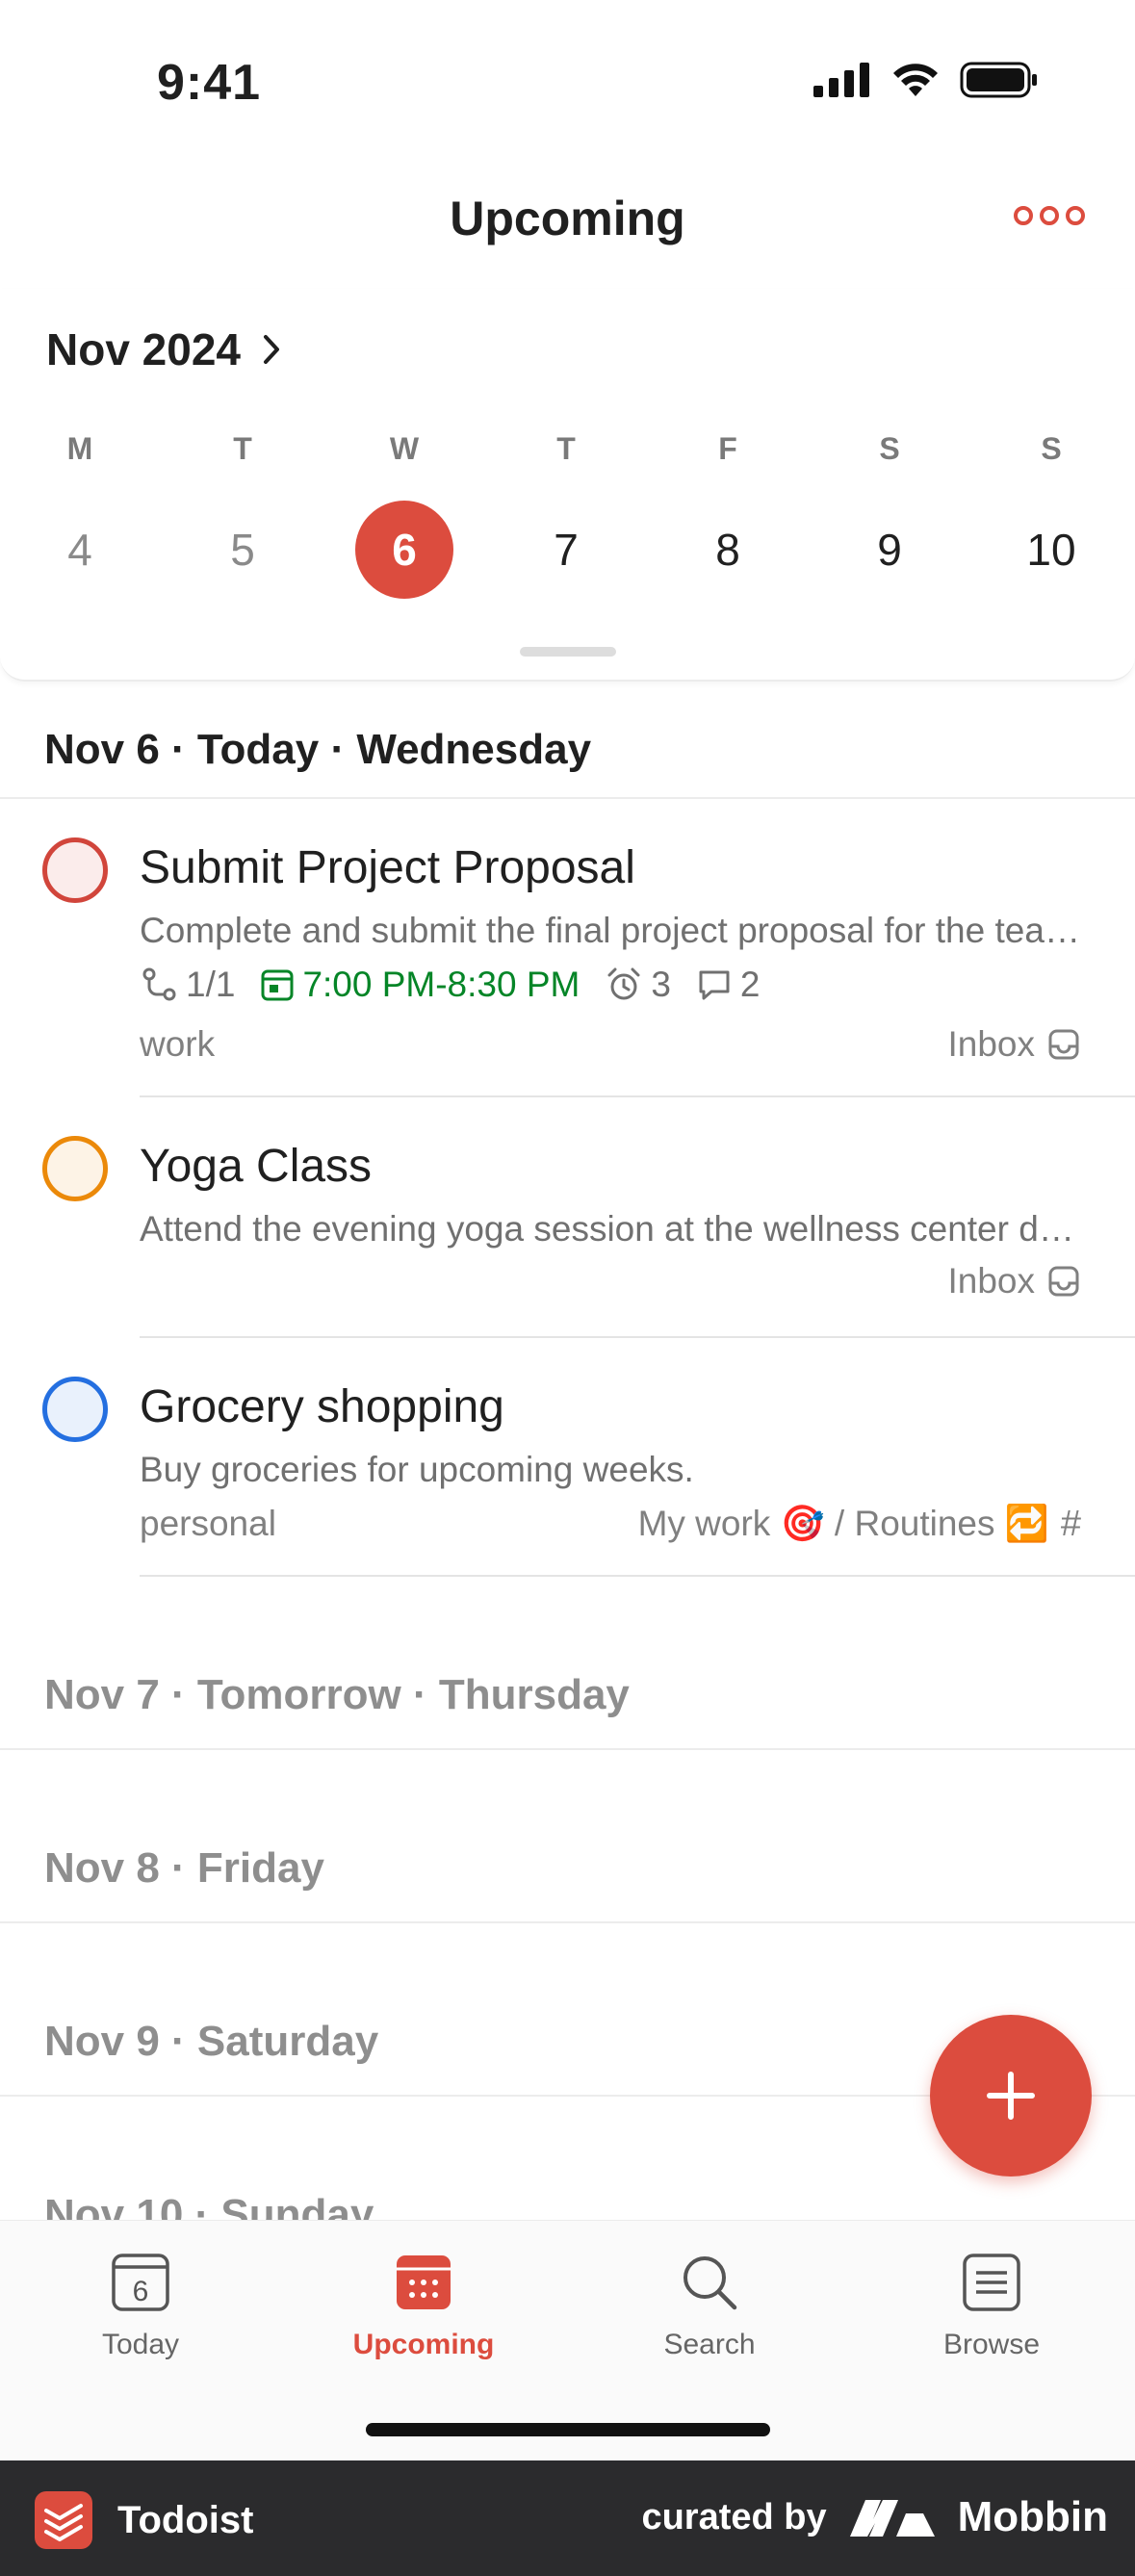  What do you see at coordinates (209, 83) in the screenshot?
I see `status-time: 9:41` at bounding box center [209, 83].